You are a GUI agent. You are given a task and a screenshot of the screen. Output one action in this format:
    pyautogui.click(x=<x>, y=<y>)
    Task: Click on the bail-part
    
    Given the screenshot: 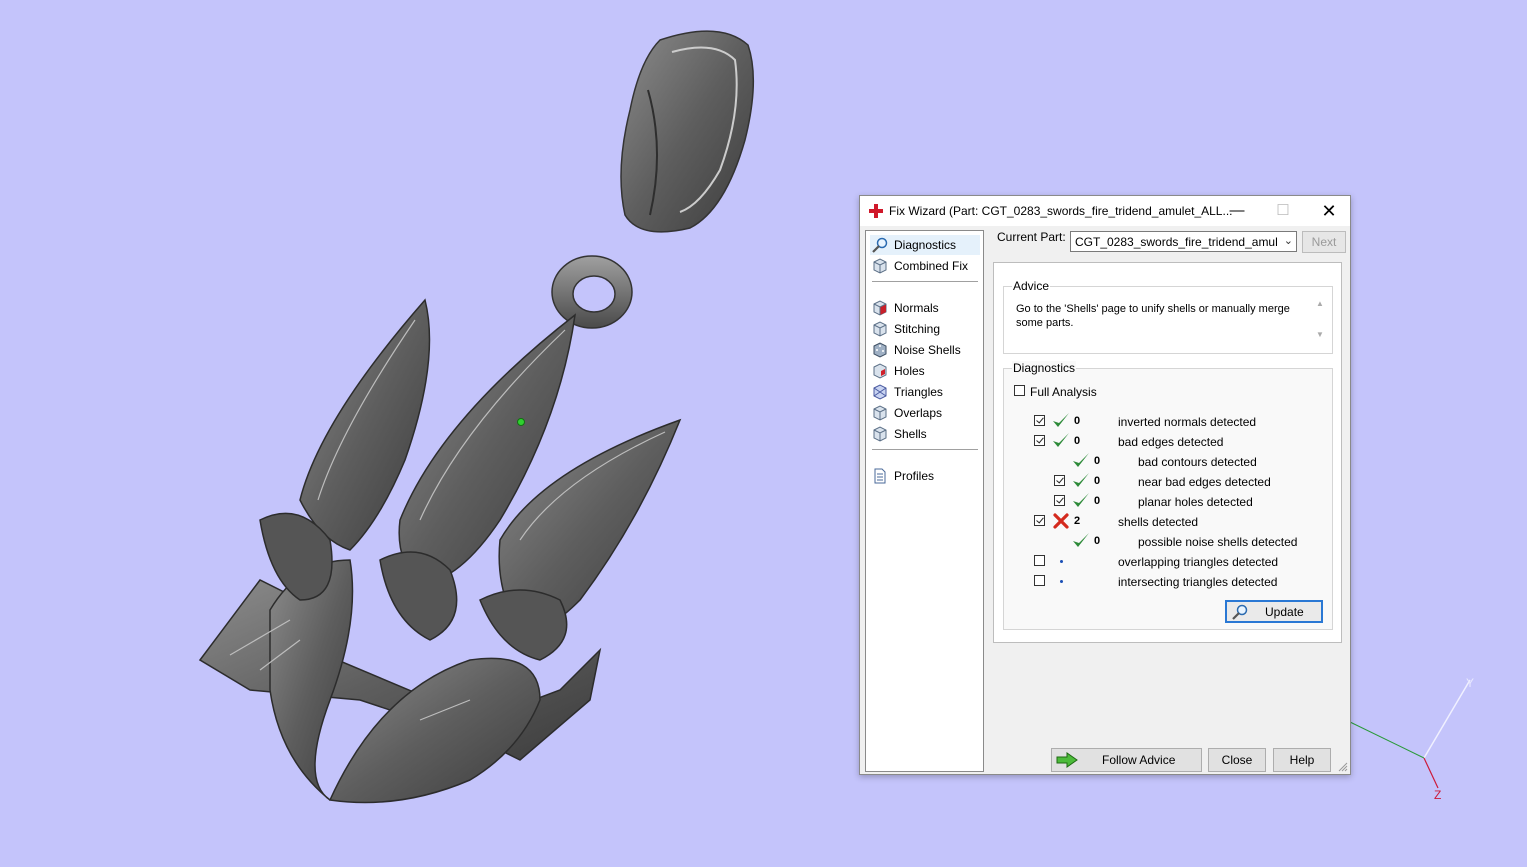 What is the action you would take?
    pyautogui.click(x=687, y=131)
    